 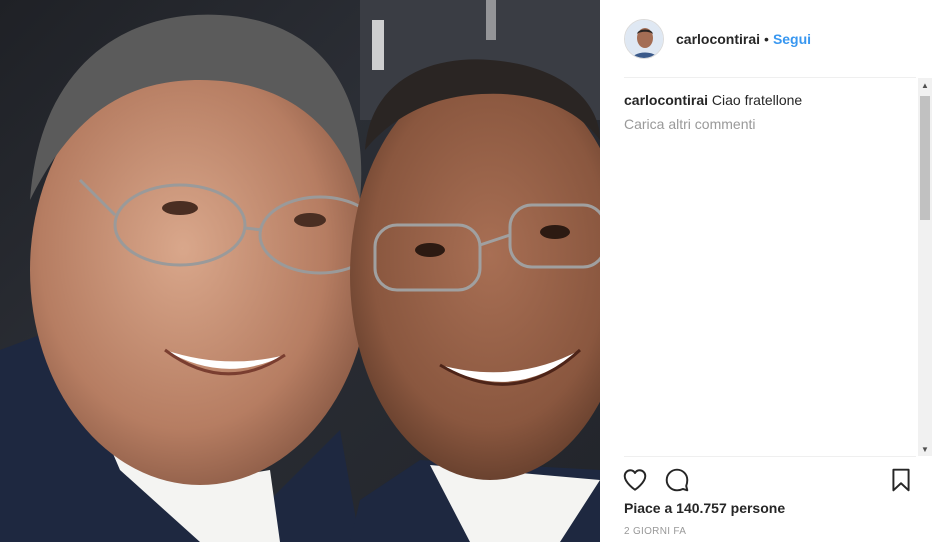 I want to click on scroll-thumb, so click(x=925, y=158).